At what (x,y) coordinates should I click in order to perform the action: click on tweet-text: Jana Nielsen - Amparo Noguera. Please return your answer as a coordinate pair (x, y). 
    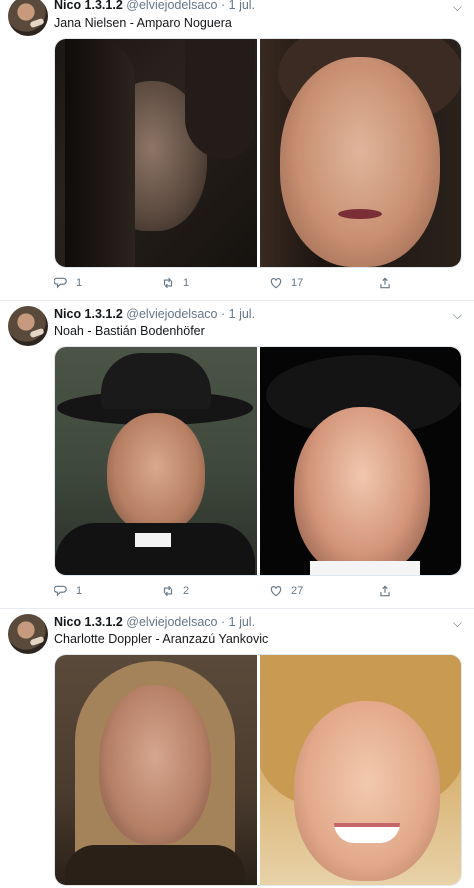
    Looking at the image, I should click on (143, 23).